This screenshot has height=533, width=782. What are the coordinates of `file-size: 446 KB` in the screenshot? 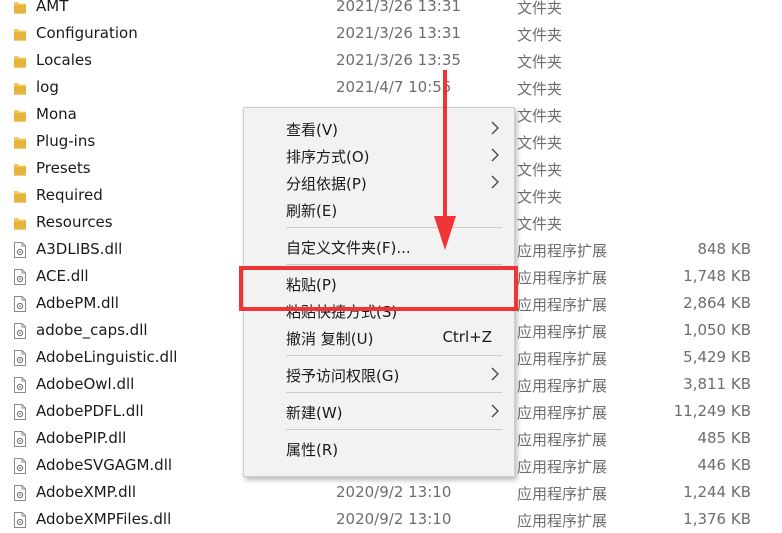 It's located at (724, 465).